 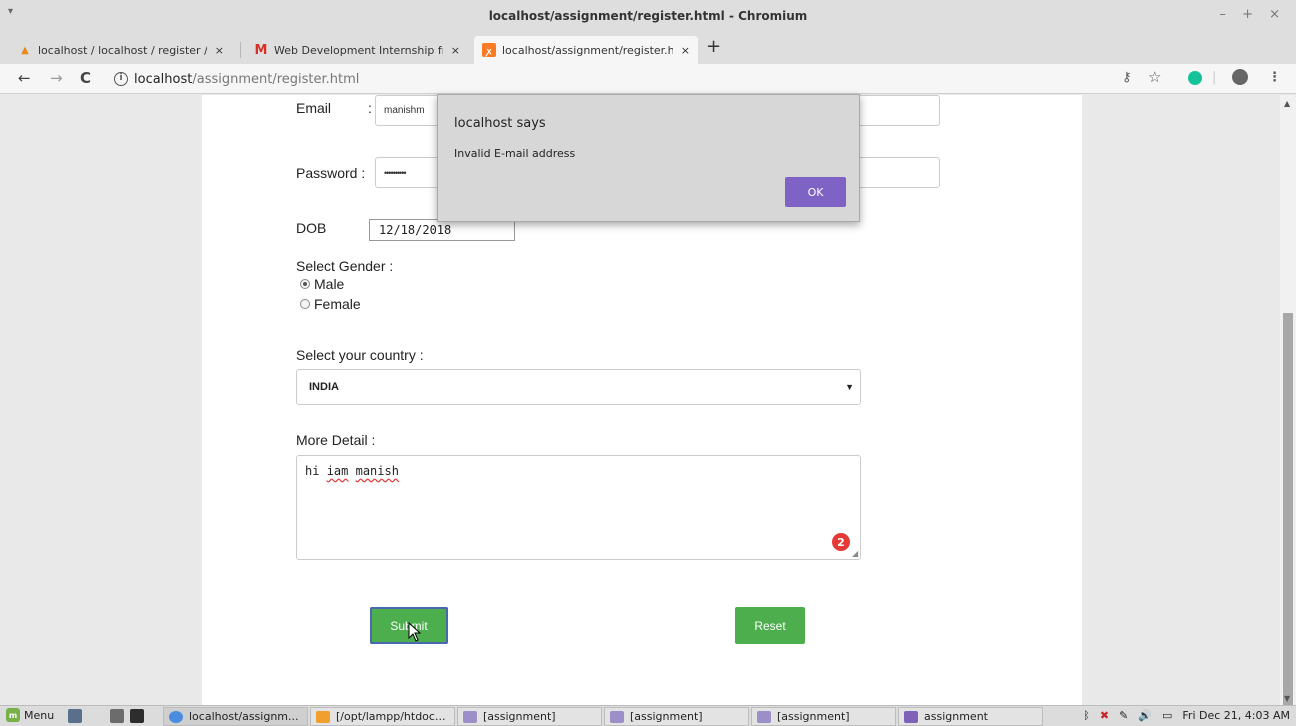 I want to click on radio-label: Male, so click(x=329, y=284).